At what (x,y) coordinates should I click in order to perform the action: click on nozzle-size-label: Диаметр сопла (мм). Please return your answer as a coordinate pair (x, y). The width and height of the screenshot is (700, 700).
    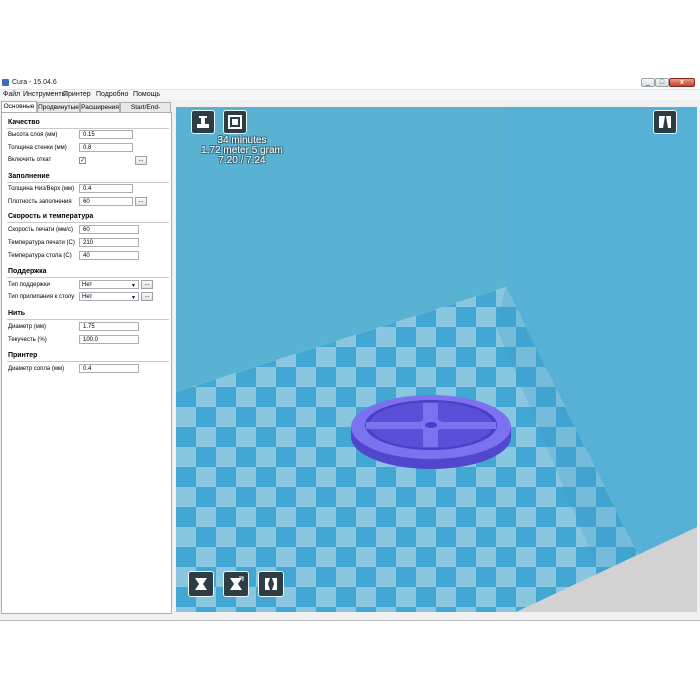
    Looking at the image, I should click on (36, 369).